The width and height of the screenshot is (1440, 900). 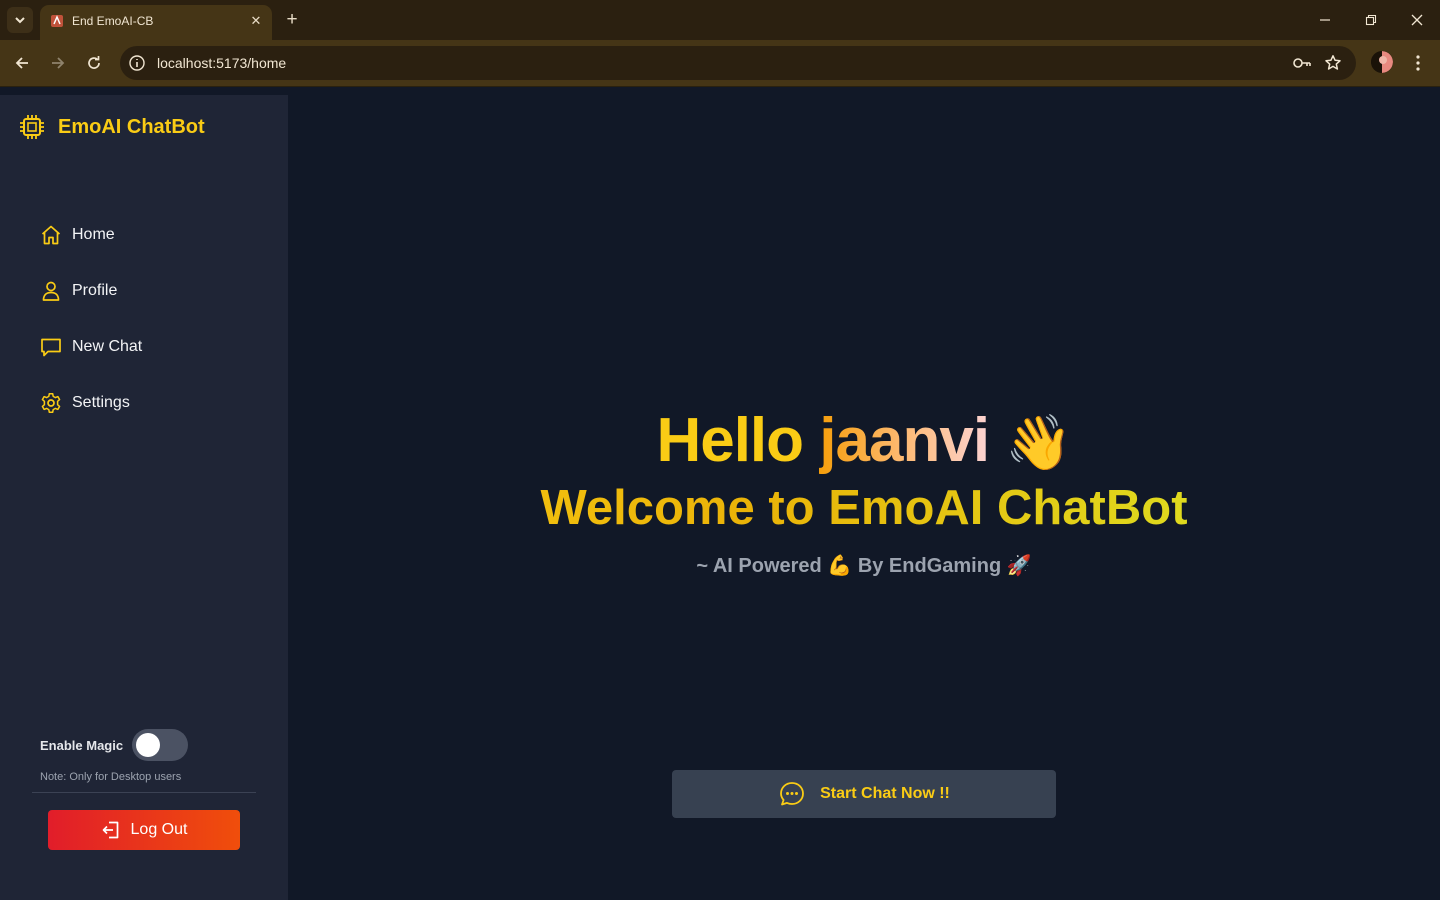 I want to click on restore-button, so click(x=1371, y=20).